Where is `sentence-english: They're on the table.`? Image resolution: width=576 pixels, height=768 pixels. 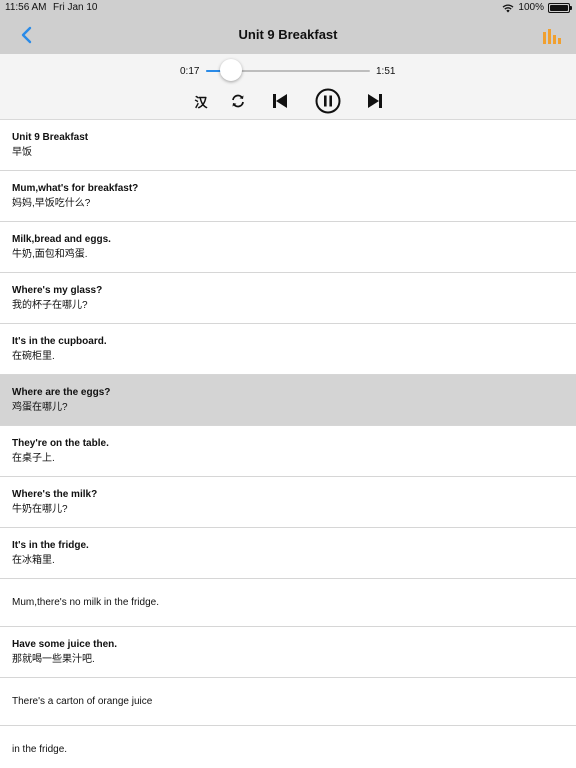 sentence-english: They're on the table. is located at coordinates (60, 443).